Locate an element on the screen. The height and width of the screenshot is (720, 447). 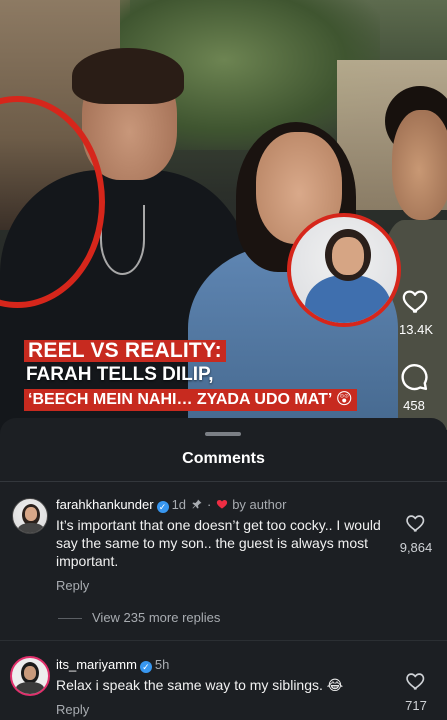
sheet-drag-handle is located at coordinates (223, 434).